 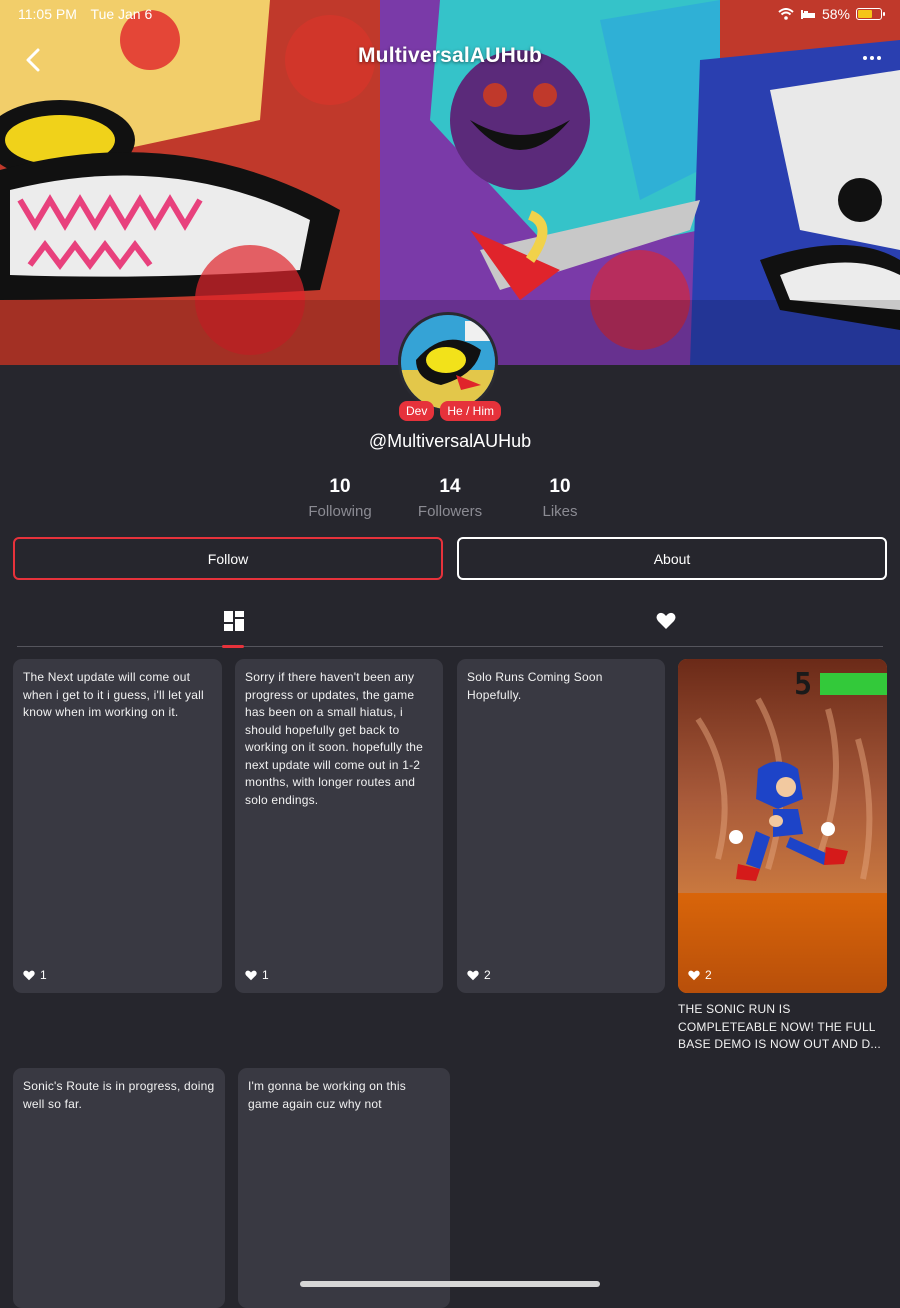 I want to click on stat-label: Following, so click(x=340, y=511).